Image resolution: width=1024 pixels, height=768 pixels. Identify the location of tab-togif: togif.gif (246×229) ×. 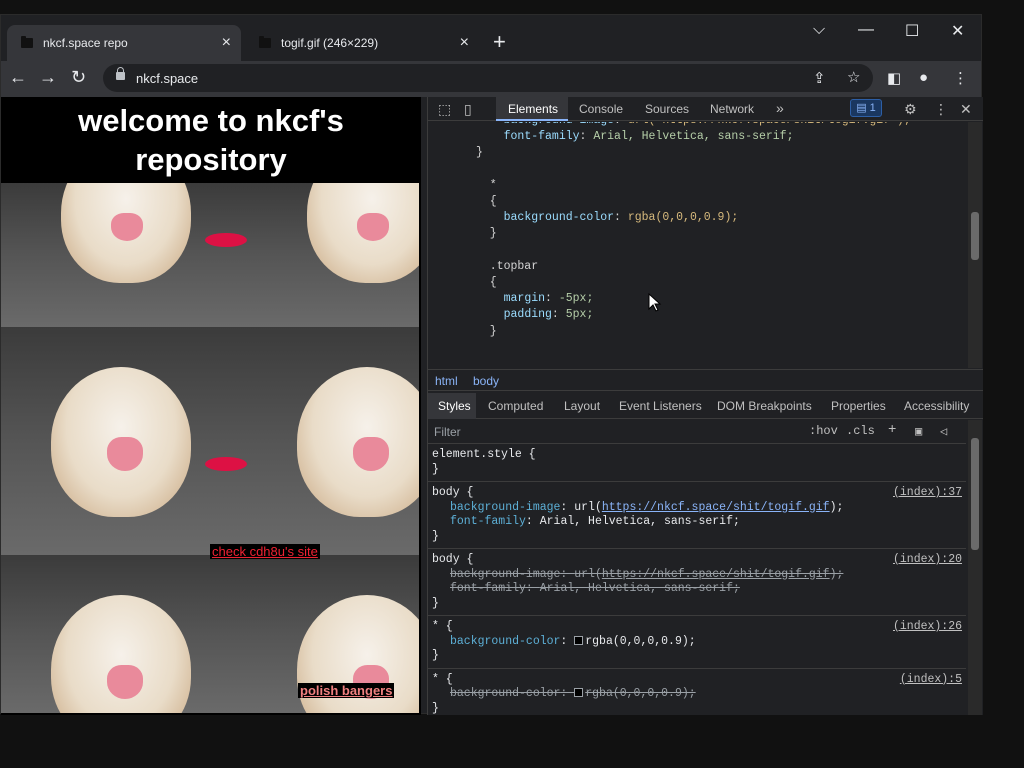
(362, 43).